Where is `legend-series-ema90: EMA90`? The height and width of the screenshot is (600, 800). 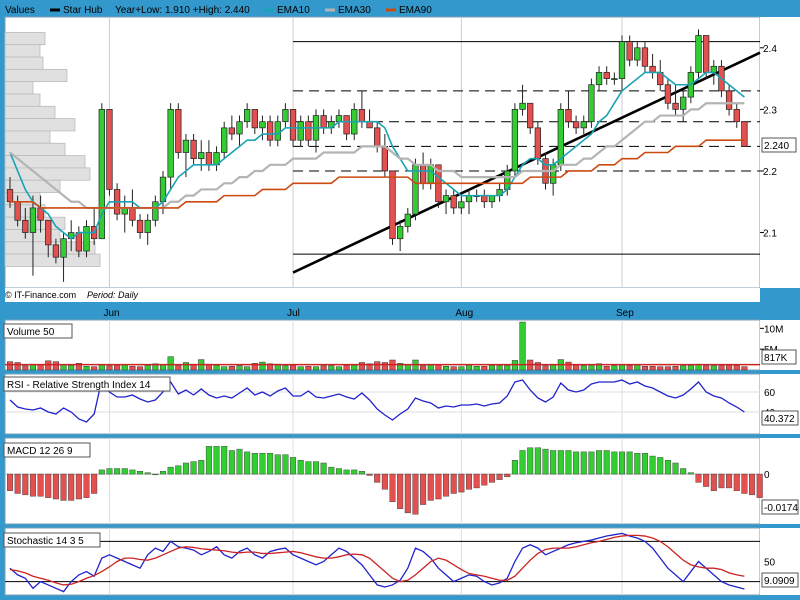
legend-series-ema90: EMA90 is located at coordinates (415, 10).